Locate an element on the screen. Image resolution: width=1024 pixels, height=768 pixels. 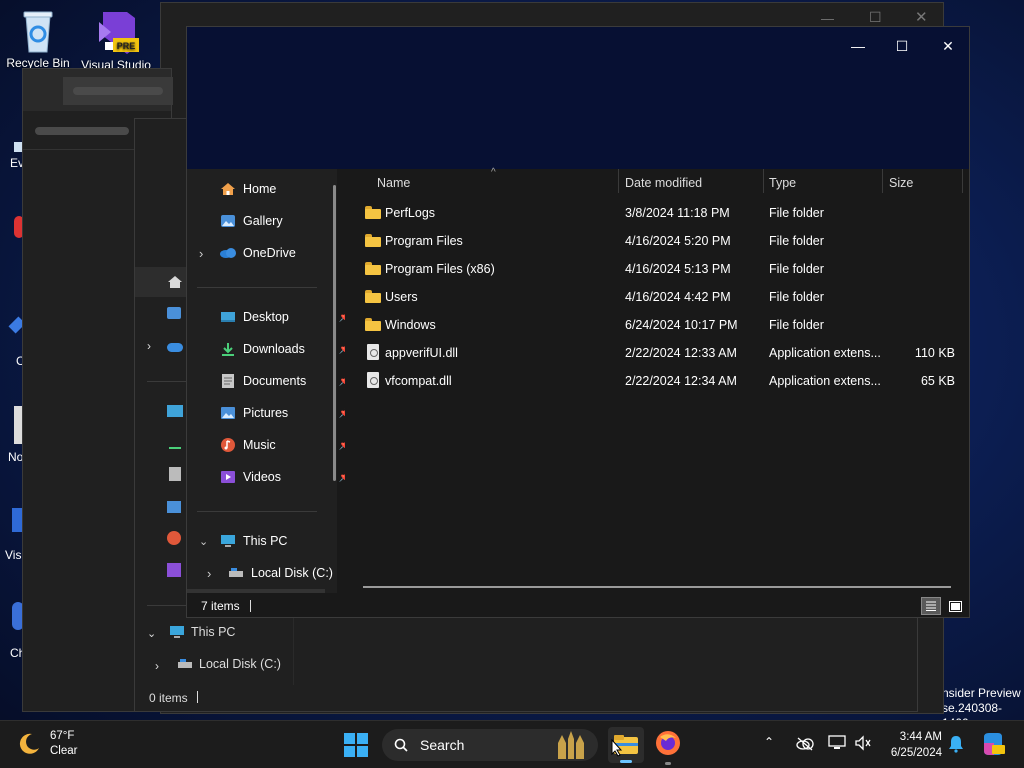
row-date: 2/22/2024 12:34 AM is located at coordinates (681, 381).